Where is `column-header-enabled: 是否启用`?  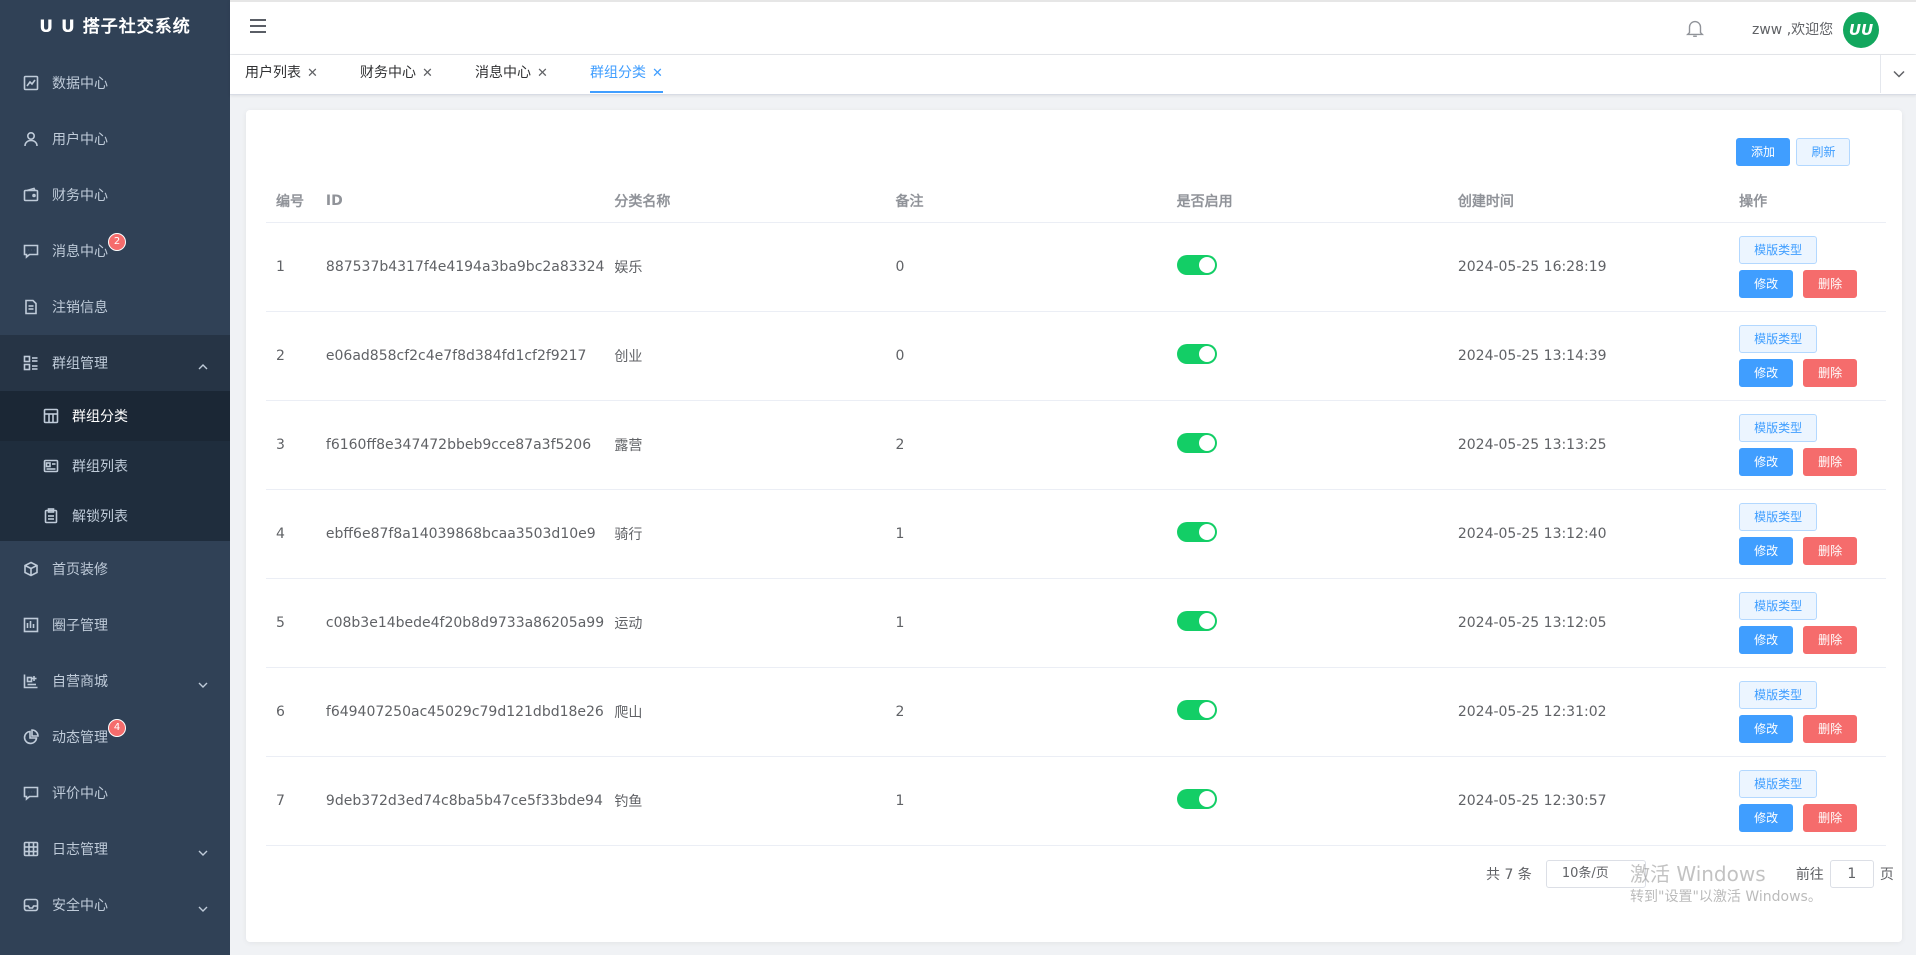 column-header-enabled: 是否启用 is located at coordinates (1307, 201).